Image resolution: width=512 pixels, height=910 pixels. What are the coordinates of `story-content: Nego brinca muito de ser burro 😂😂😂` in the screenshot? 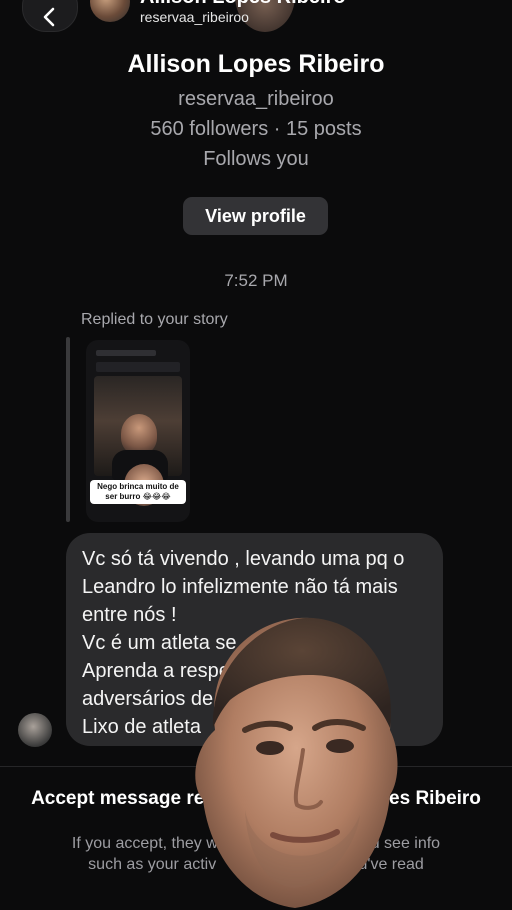 It's located at (138, 431).